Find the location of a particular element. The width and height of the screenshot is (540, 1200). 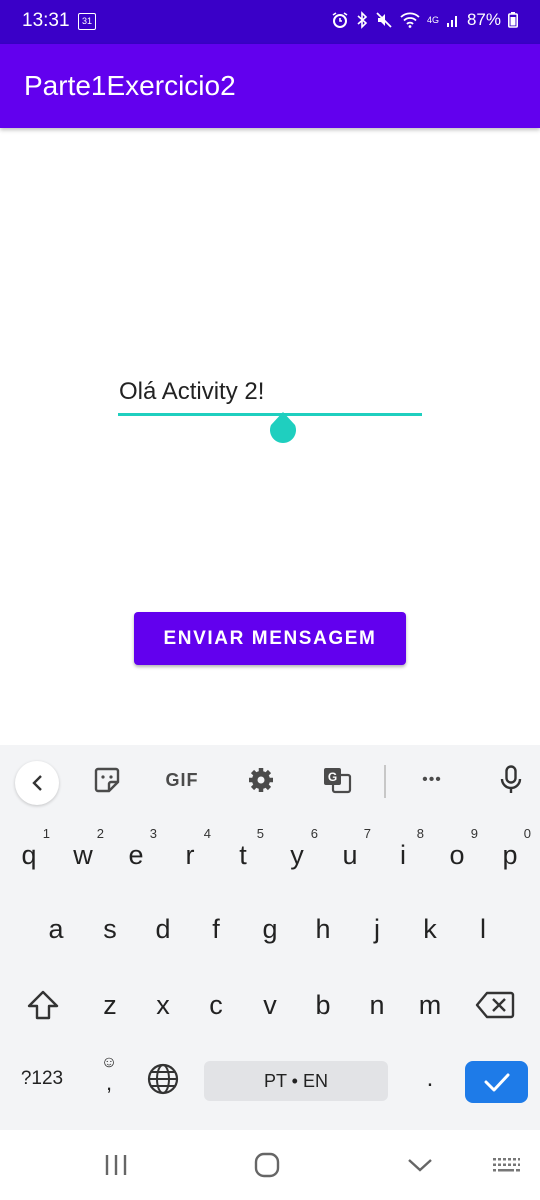

space-key-label: PT • EN is located at coordinates (296, 1080).